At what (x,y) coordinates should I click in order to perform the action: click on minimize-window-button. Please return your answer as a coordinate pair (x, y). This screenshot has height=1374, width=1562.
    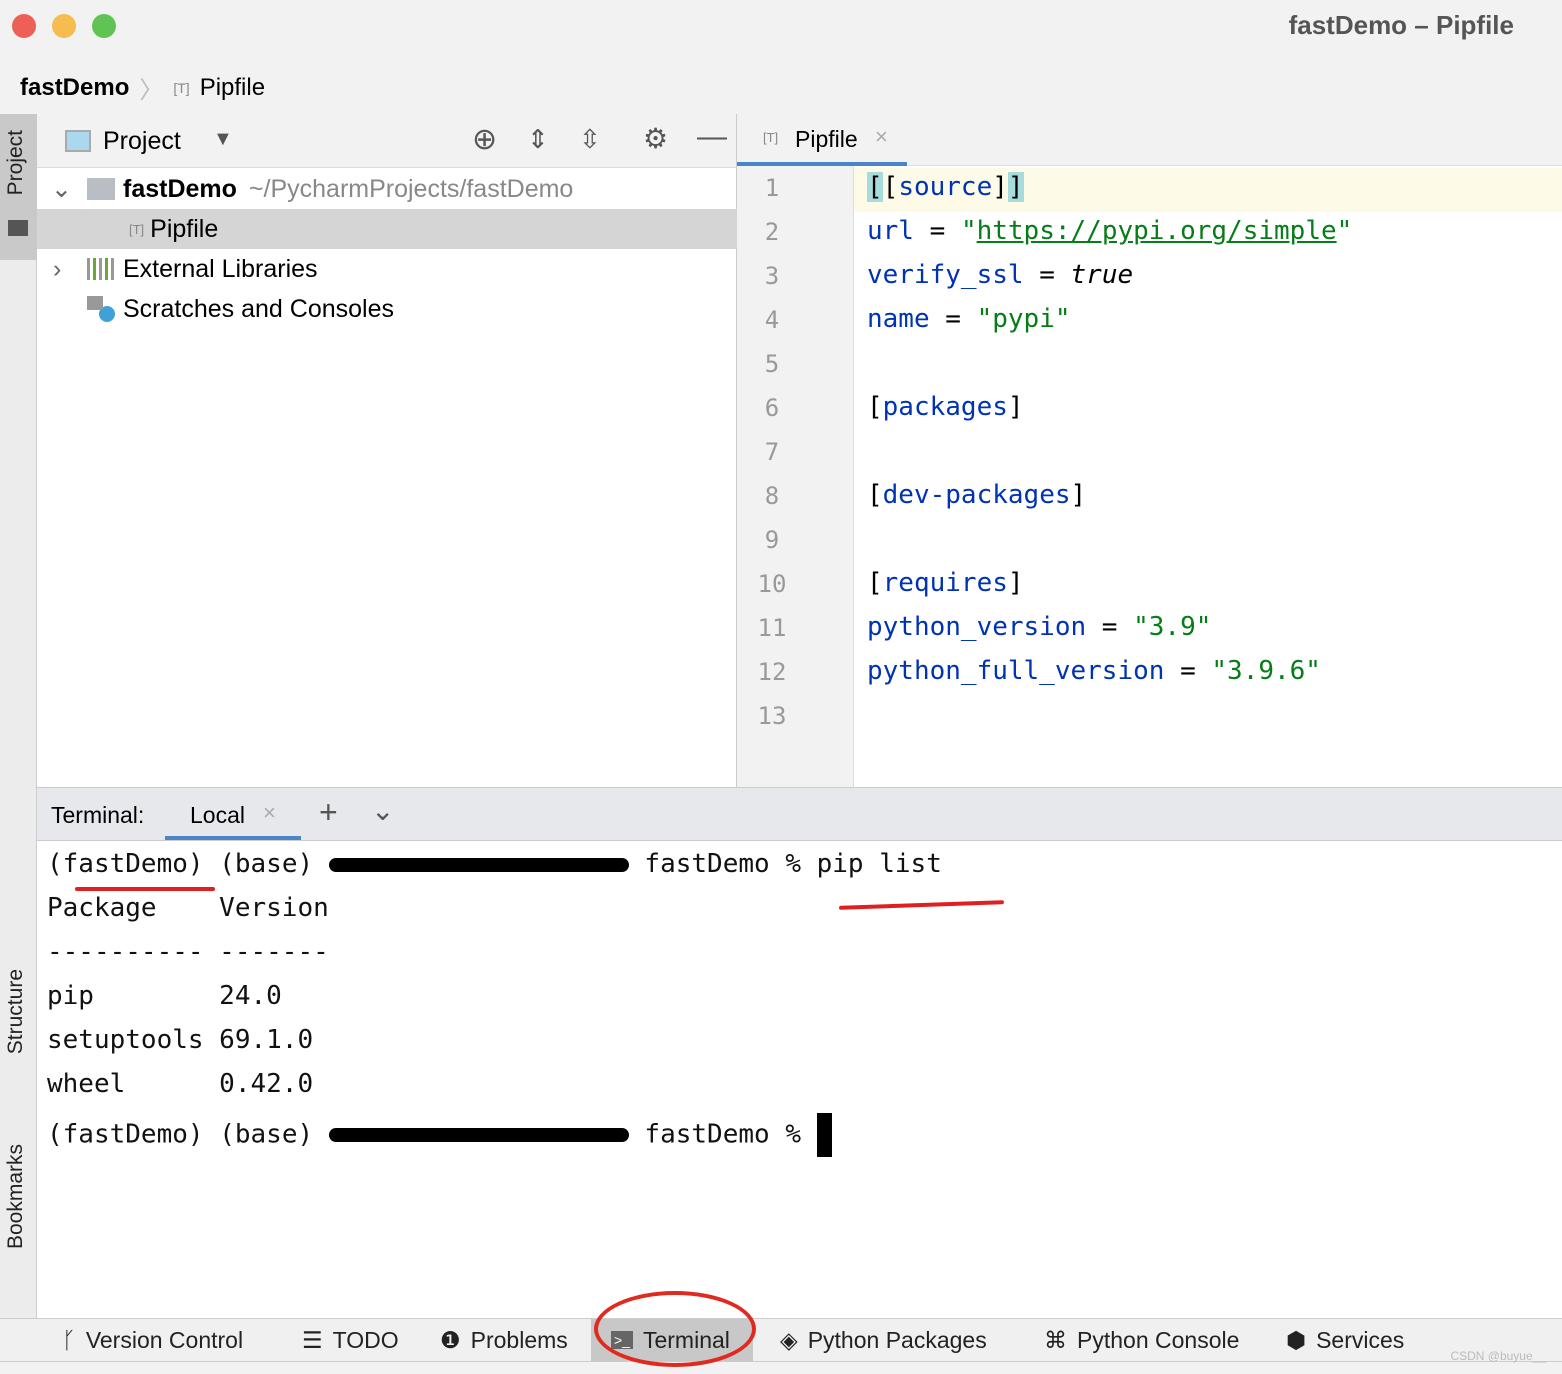
    Looking at the image, I should click on (64, 26).